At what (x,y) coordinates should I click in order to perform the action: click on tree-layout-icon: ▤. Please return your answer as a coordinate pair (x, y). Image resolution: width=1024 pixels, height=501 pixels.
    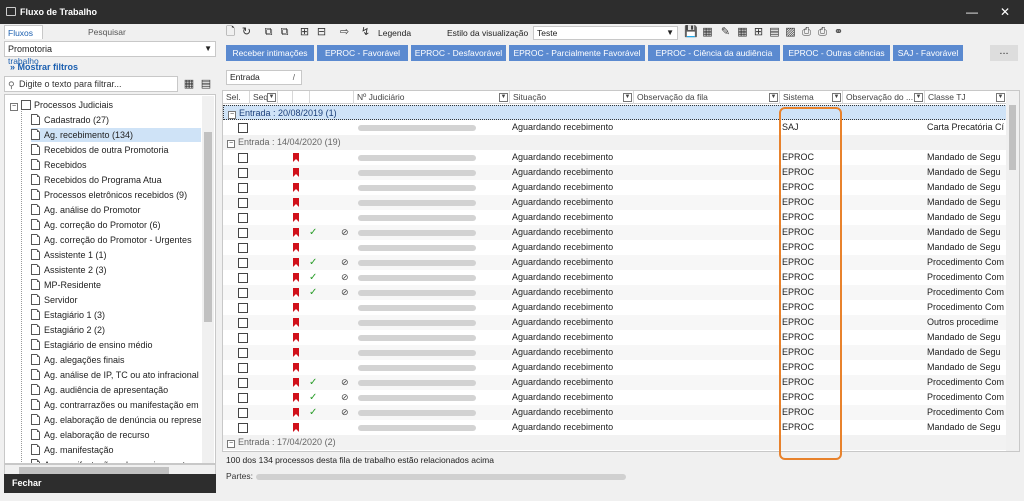
    Looking at the image, I should click on (206, 84).